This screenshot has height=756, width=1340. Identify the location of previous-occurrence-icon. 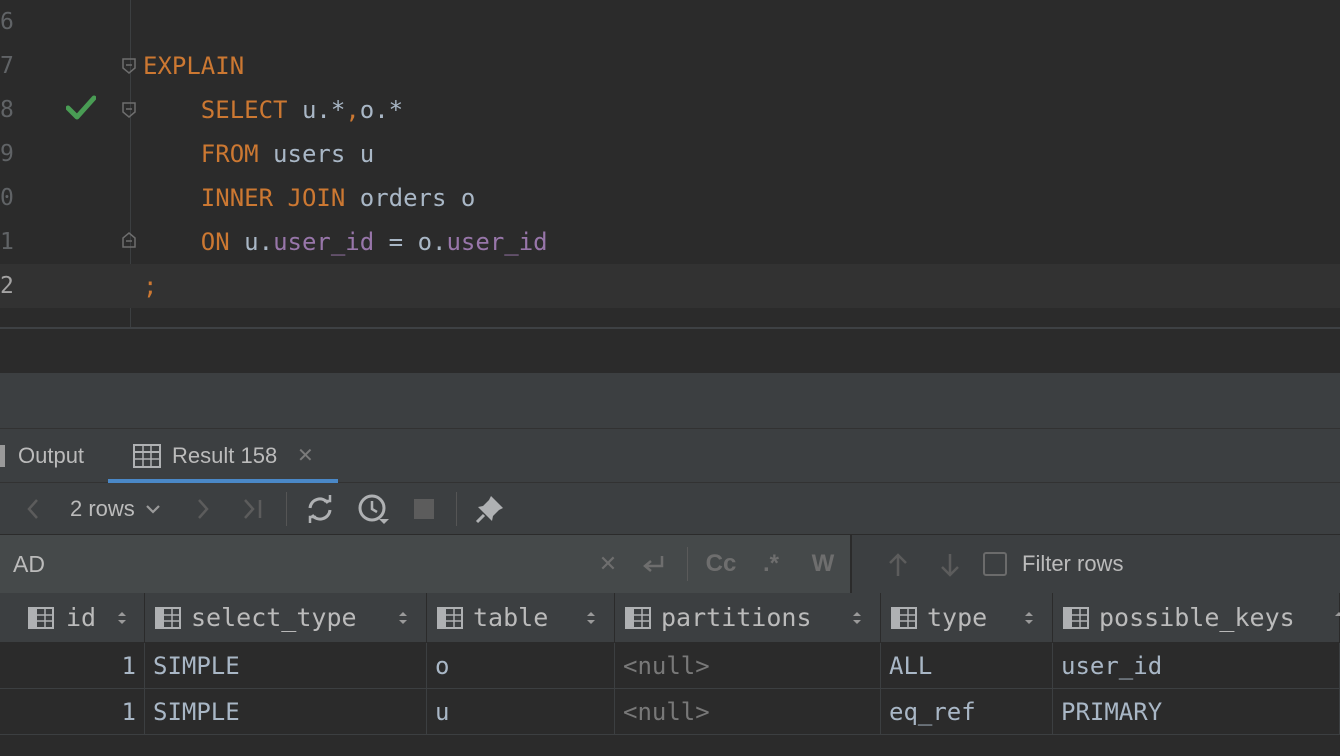
(898, 564).